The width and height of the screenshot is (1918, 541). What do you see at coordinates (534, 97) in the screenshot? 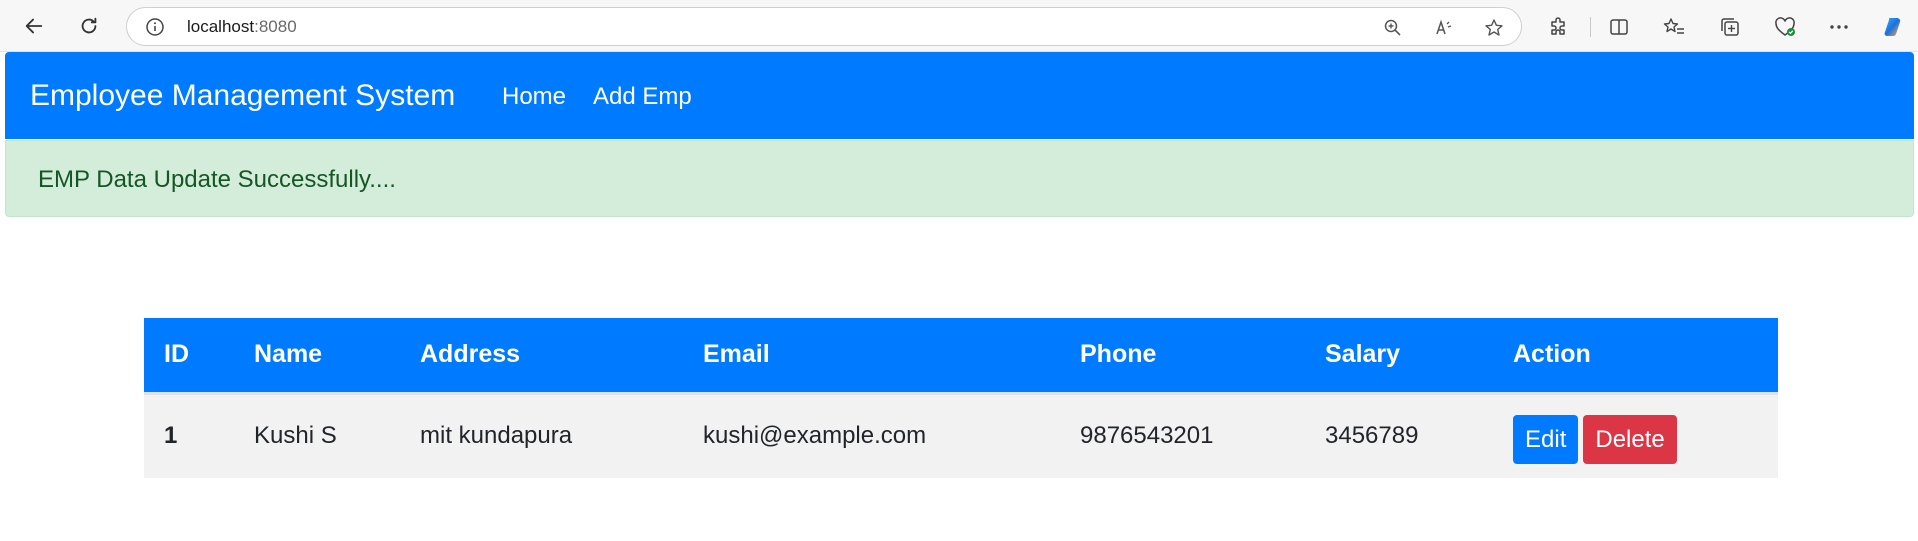
I see `nav-link-home: Home` at bounding box center [534, 97].